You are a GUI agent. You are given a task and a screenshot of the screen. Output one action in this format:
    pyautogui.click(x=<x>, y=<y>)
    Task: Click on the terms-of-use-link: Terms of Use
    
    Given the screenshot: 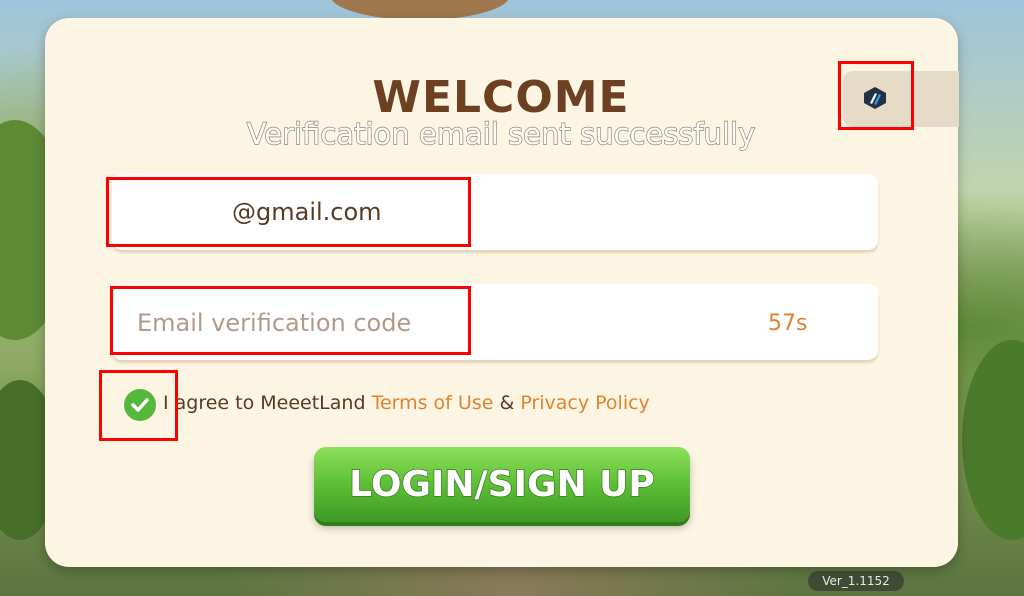 What is the action you would take?
    pyautogui.click(x=433, y=403)
    